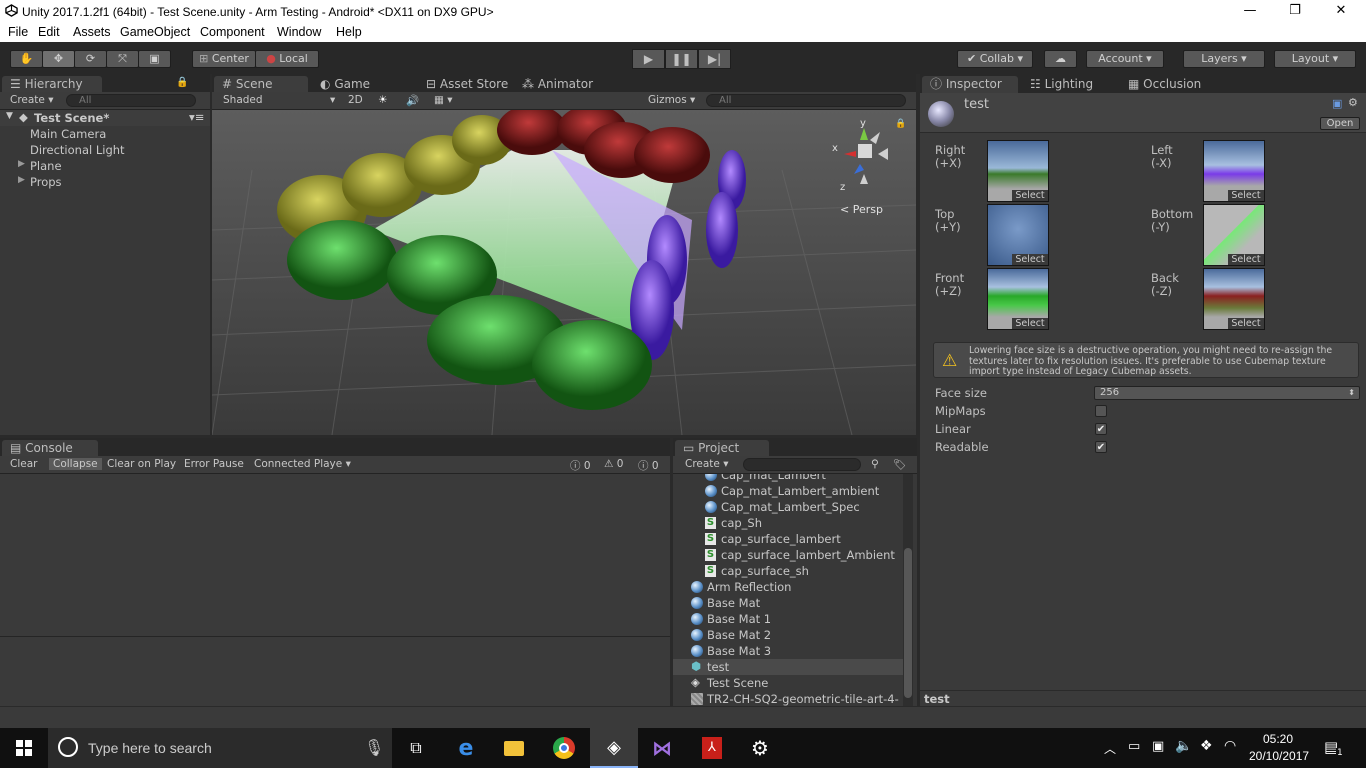 This screenshot has width=1366, height=768. Describe the element at coordinates (712, 748) in the screenshot. I see `acrobat-button: ⅄` at that location.